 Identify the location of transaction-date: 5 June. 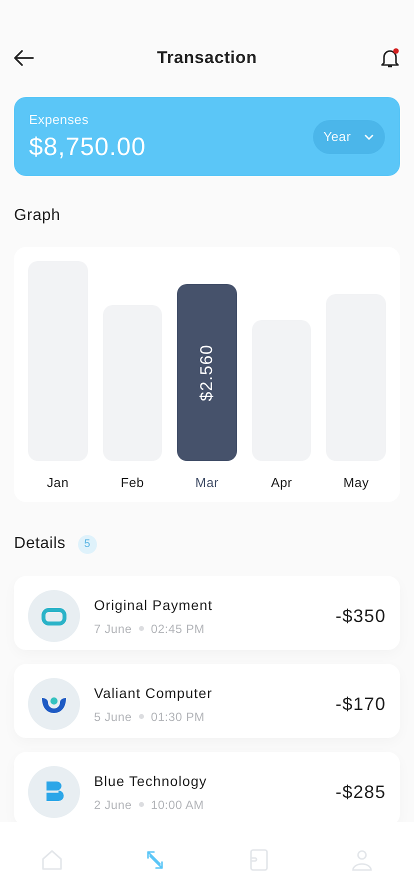
(113, 717).